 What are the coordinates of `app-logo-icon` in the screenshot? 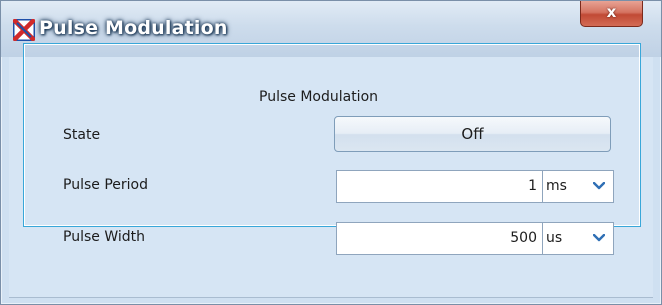 It's located at (24, 30).